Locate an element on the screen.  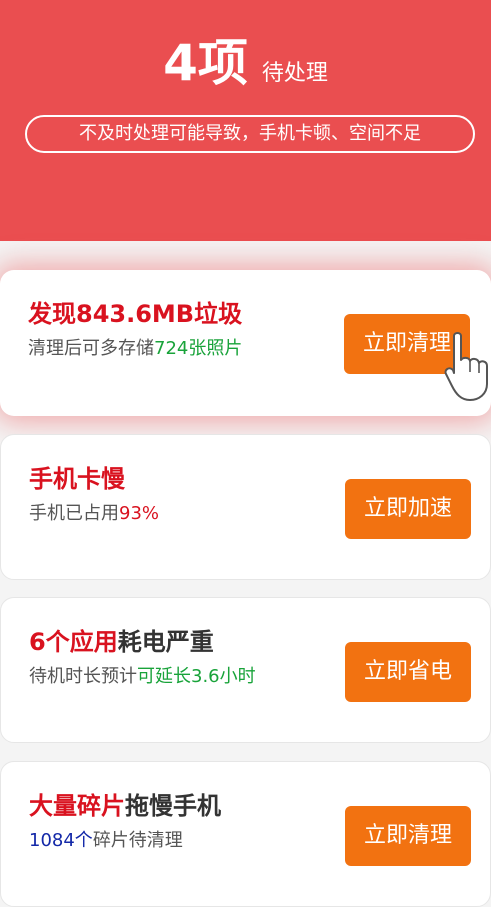
pending-count-label: 待处理 is located at coordinates (294, 73).